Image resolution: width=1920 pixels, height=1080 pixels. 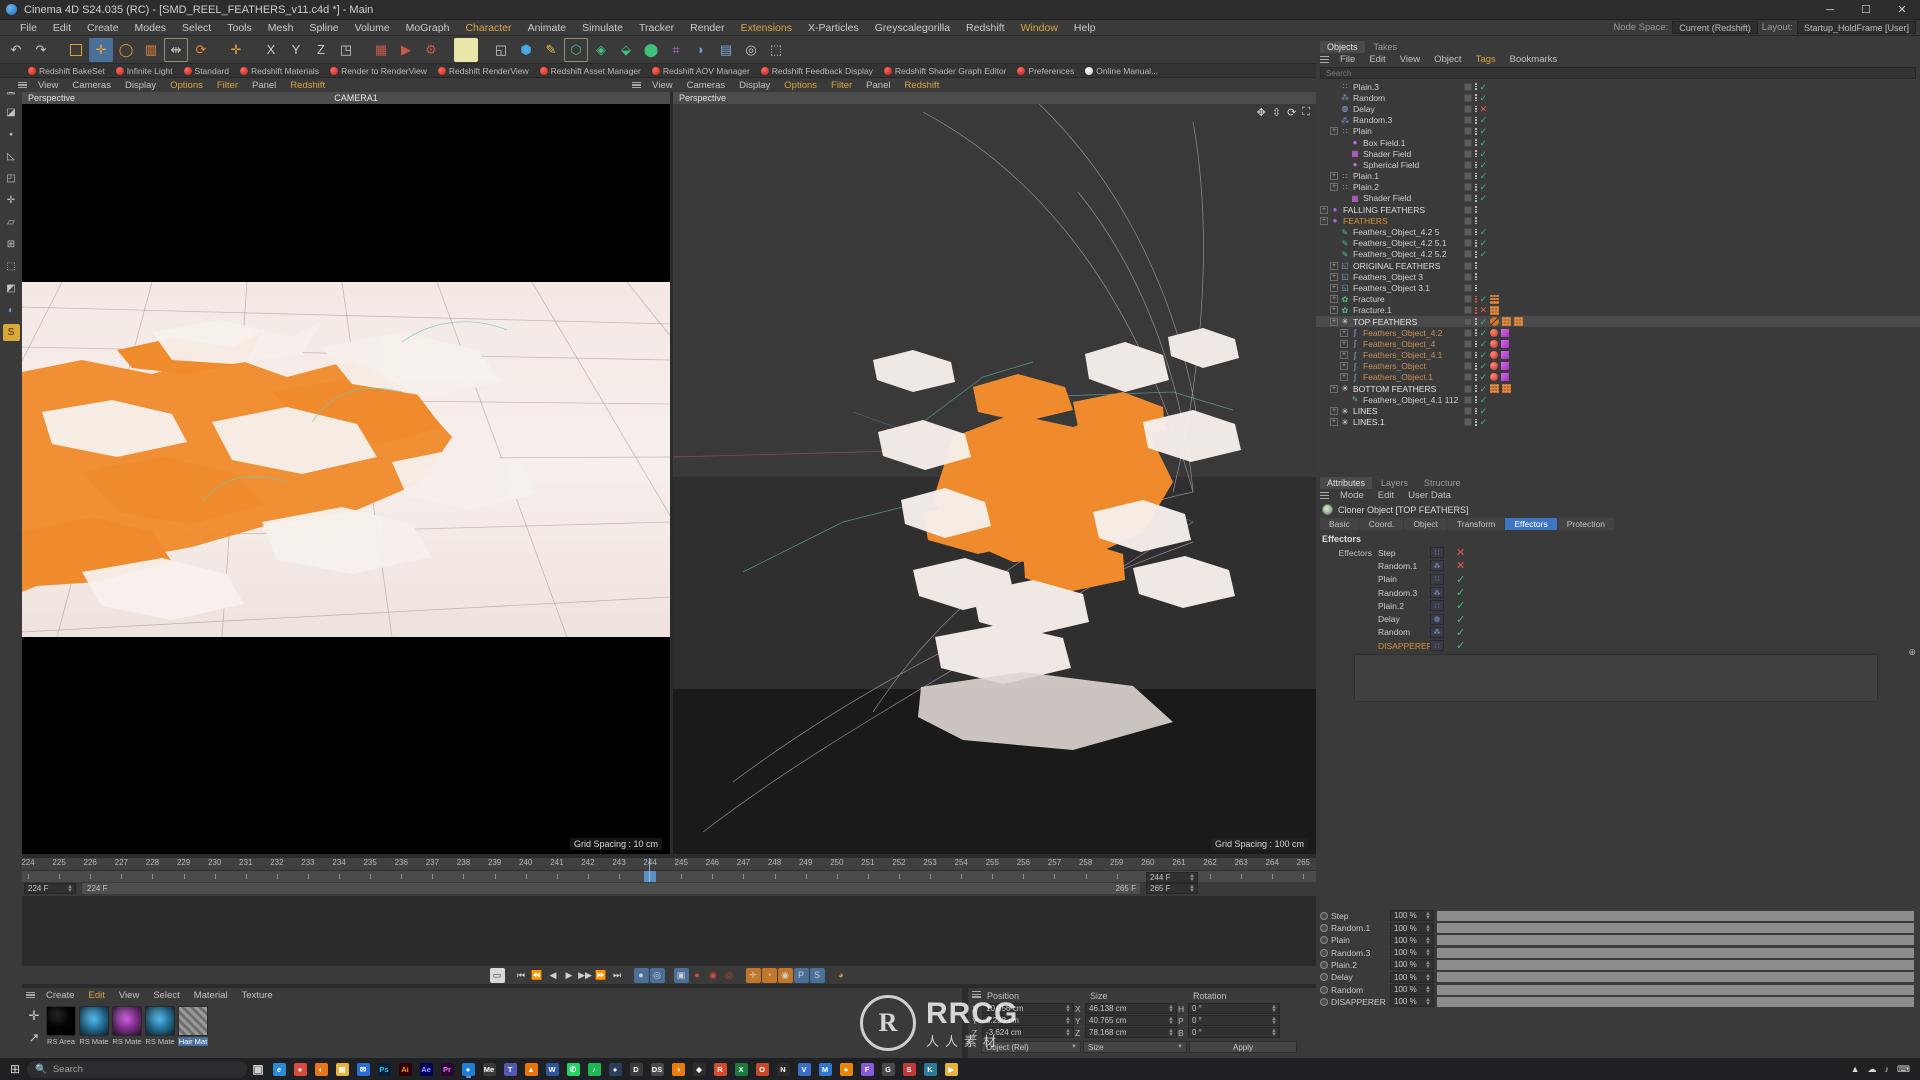 I want to click on app-c4d2-icon: ●, so click(x=846, y=1069).